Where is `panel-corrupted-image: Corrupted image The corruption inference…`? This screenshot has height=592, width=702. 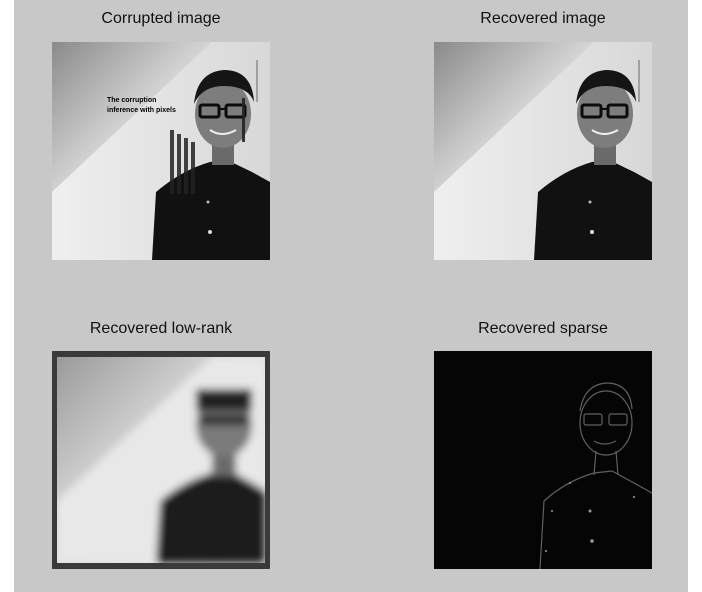
panel-corrupted-image: Corrupted image The corruption inference… is located at coordinates (161, 135).